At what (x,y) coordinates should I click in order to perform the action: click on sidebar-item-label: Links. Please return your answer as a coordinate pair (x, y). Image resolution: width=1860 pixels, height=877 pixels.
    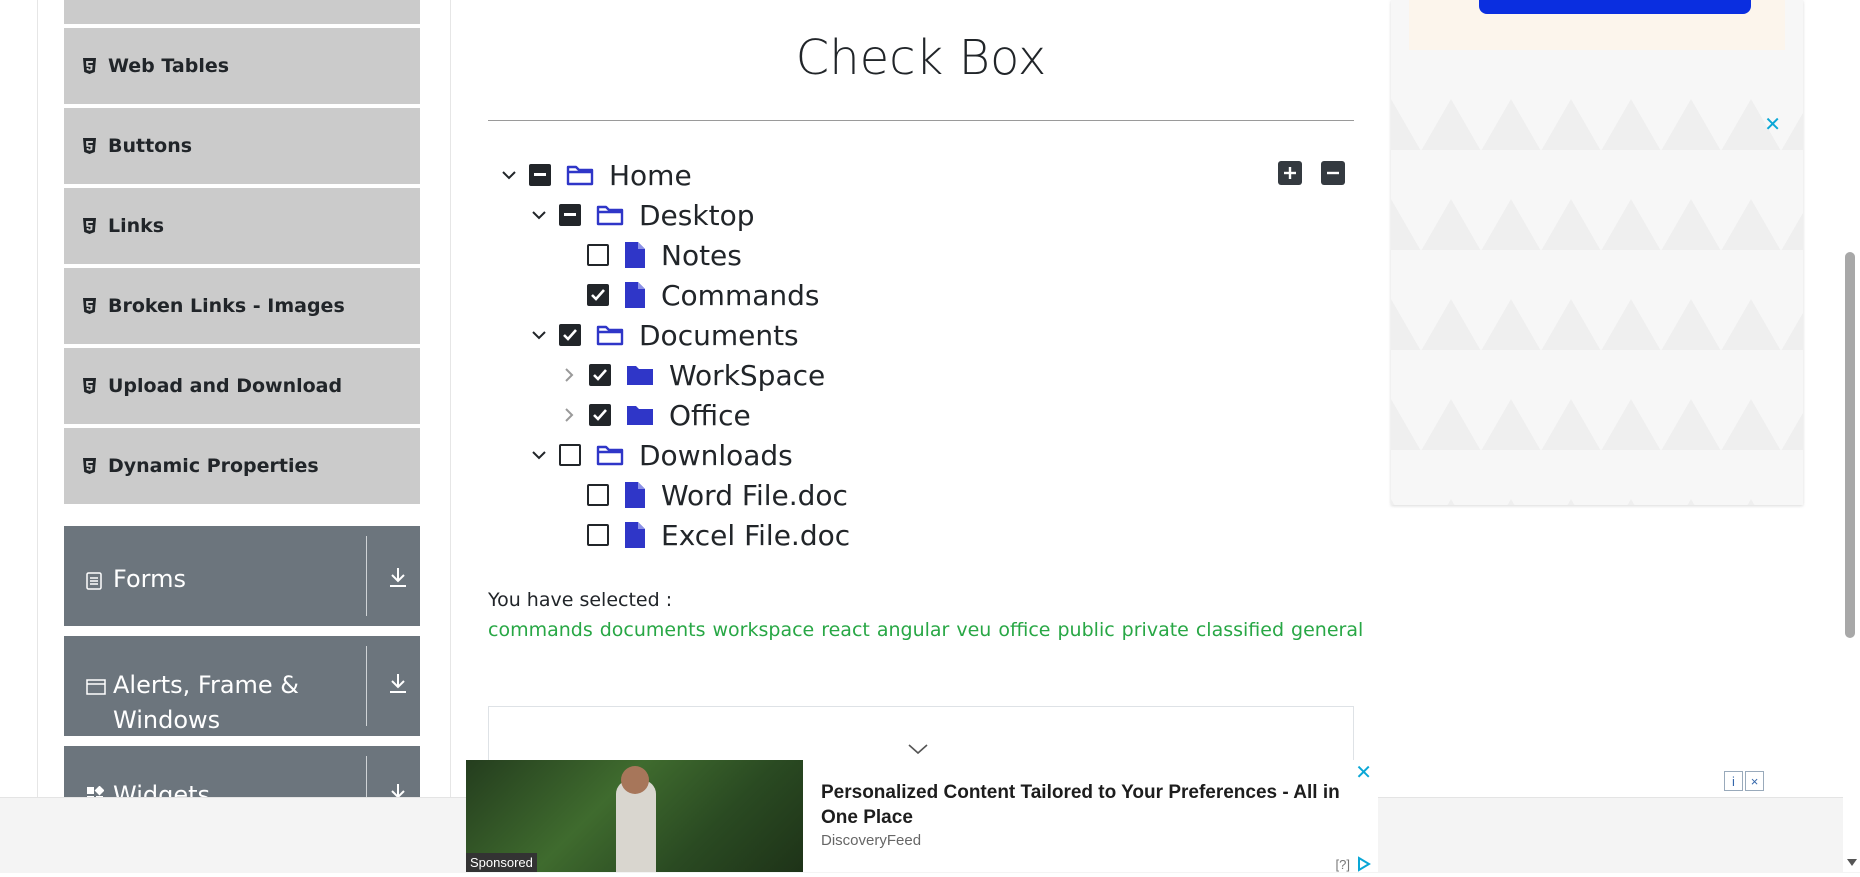
    Looking at the image, I should click on (136, 226).